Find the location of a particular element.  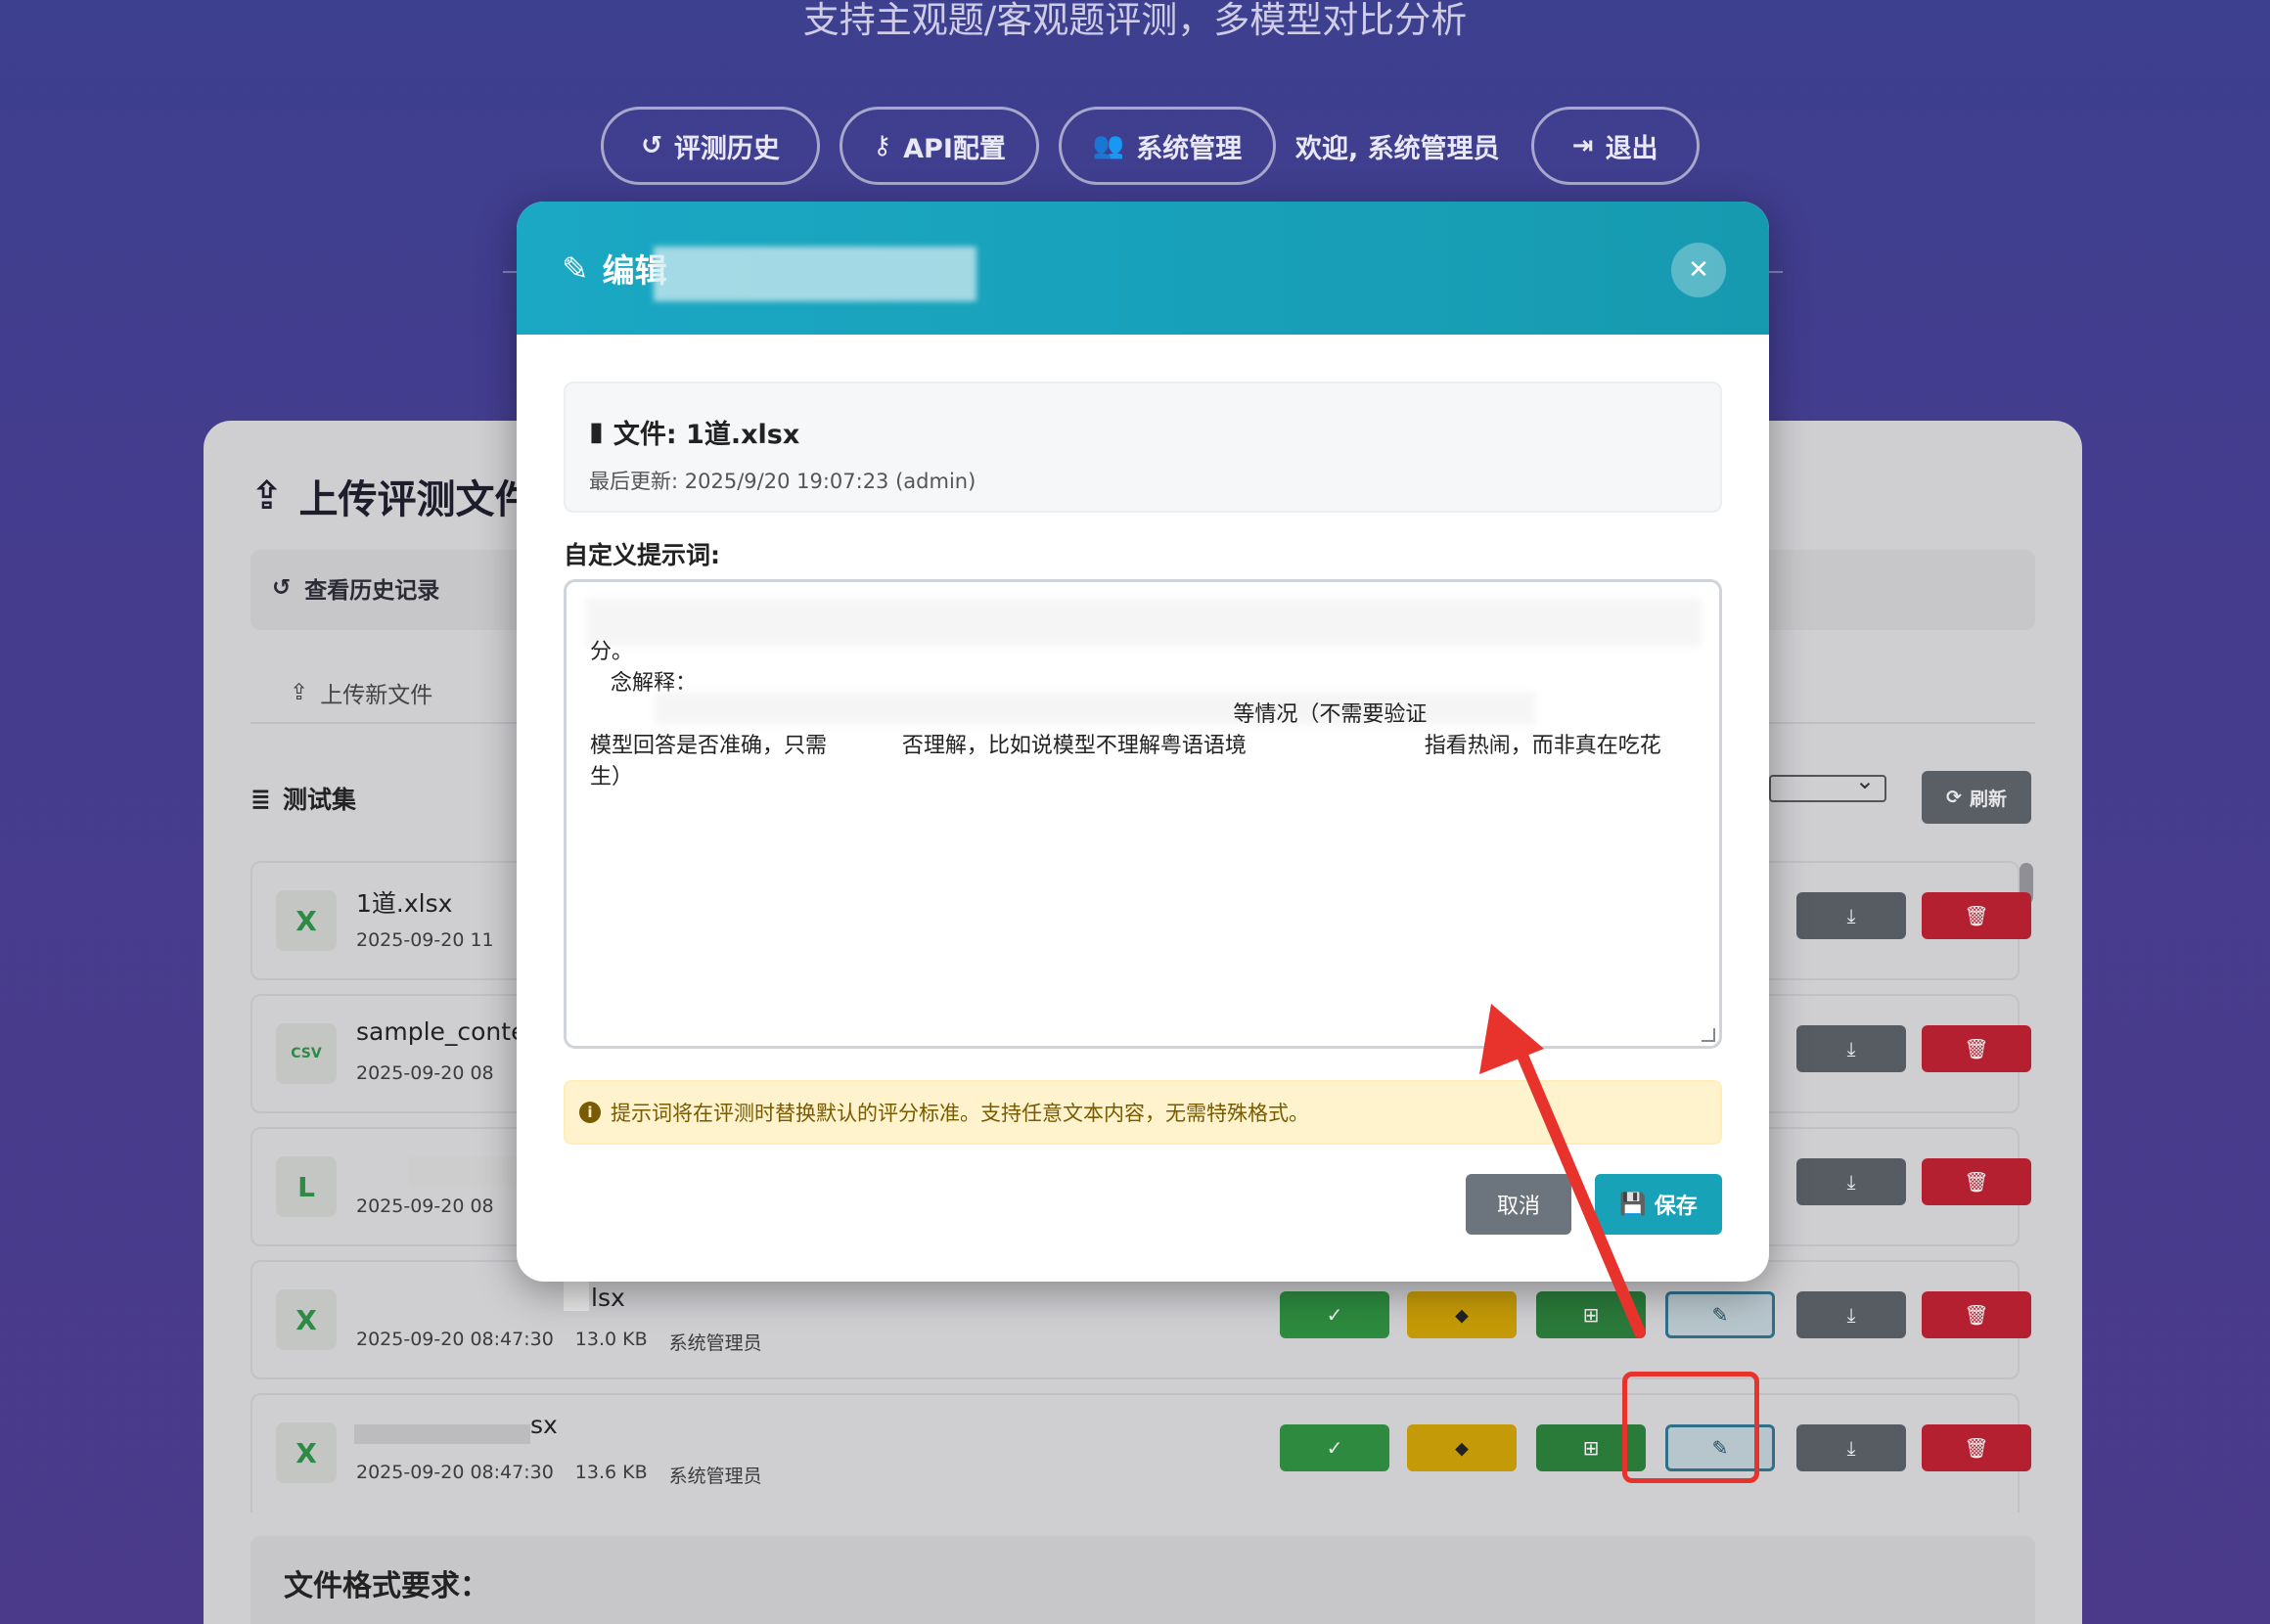

annotation-arrow is located at coordinates (1562, 1171).